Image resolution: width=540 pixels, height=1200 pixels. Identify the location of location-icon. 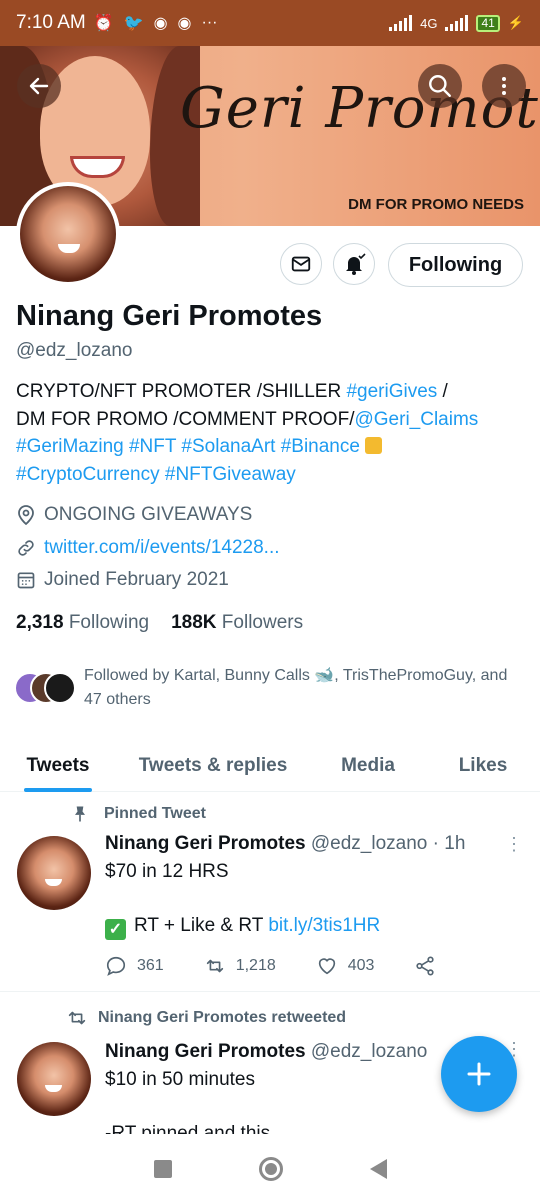
(26, 515).